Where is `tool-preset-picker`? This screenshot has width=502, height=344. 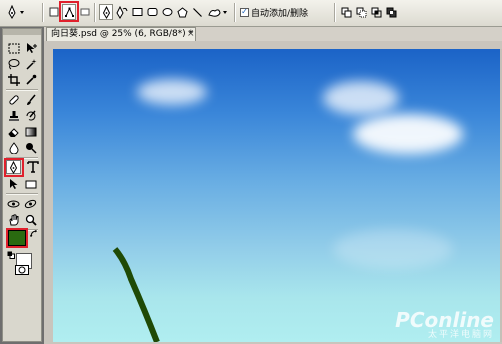
tool-preset-picker is located at coordinates (16, 12).